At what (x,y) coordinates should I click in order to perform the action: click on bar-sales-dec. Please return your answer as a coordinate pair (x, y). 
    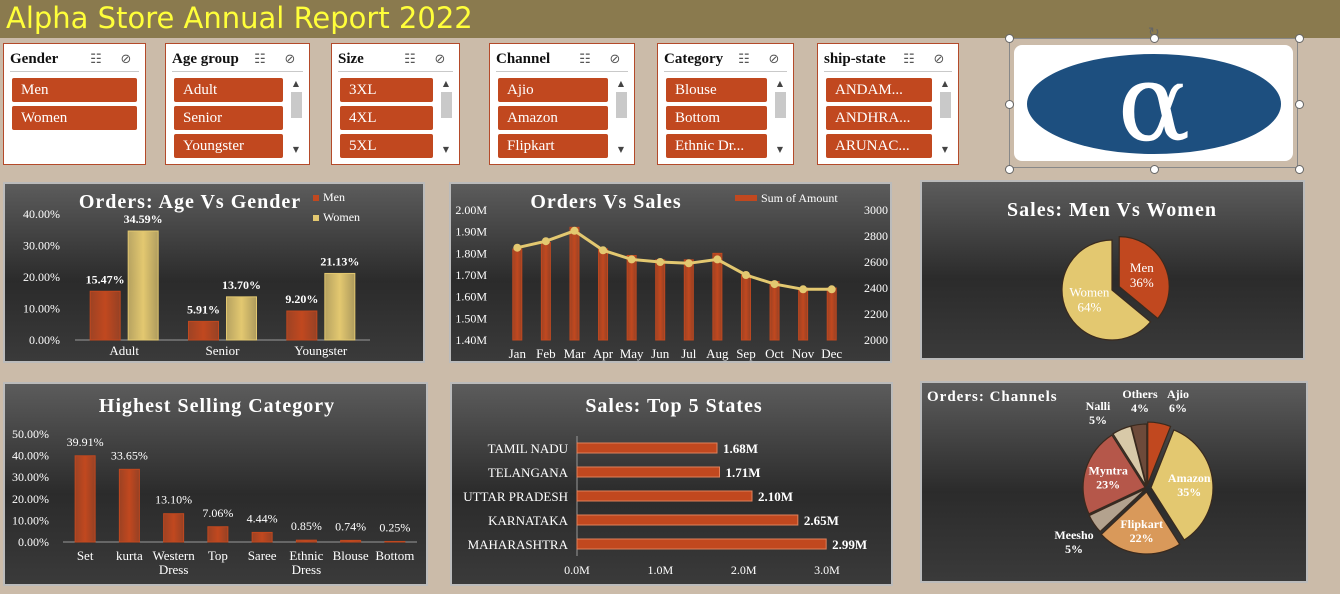
    Looking at the image, I should click on (831, 314).